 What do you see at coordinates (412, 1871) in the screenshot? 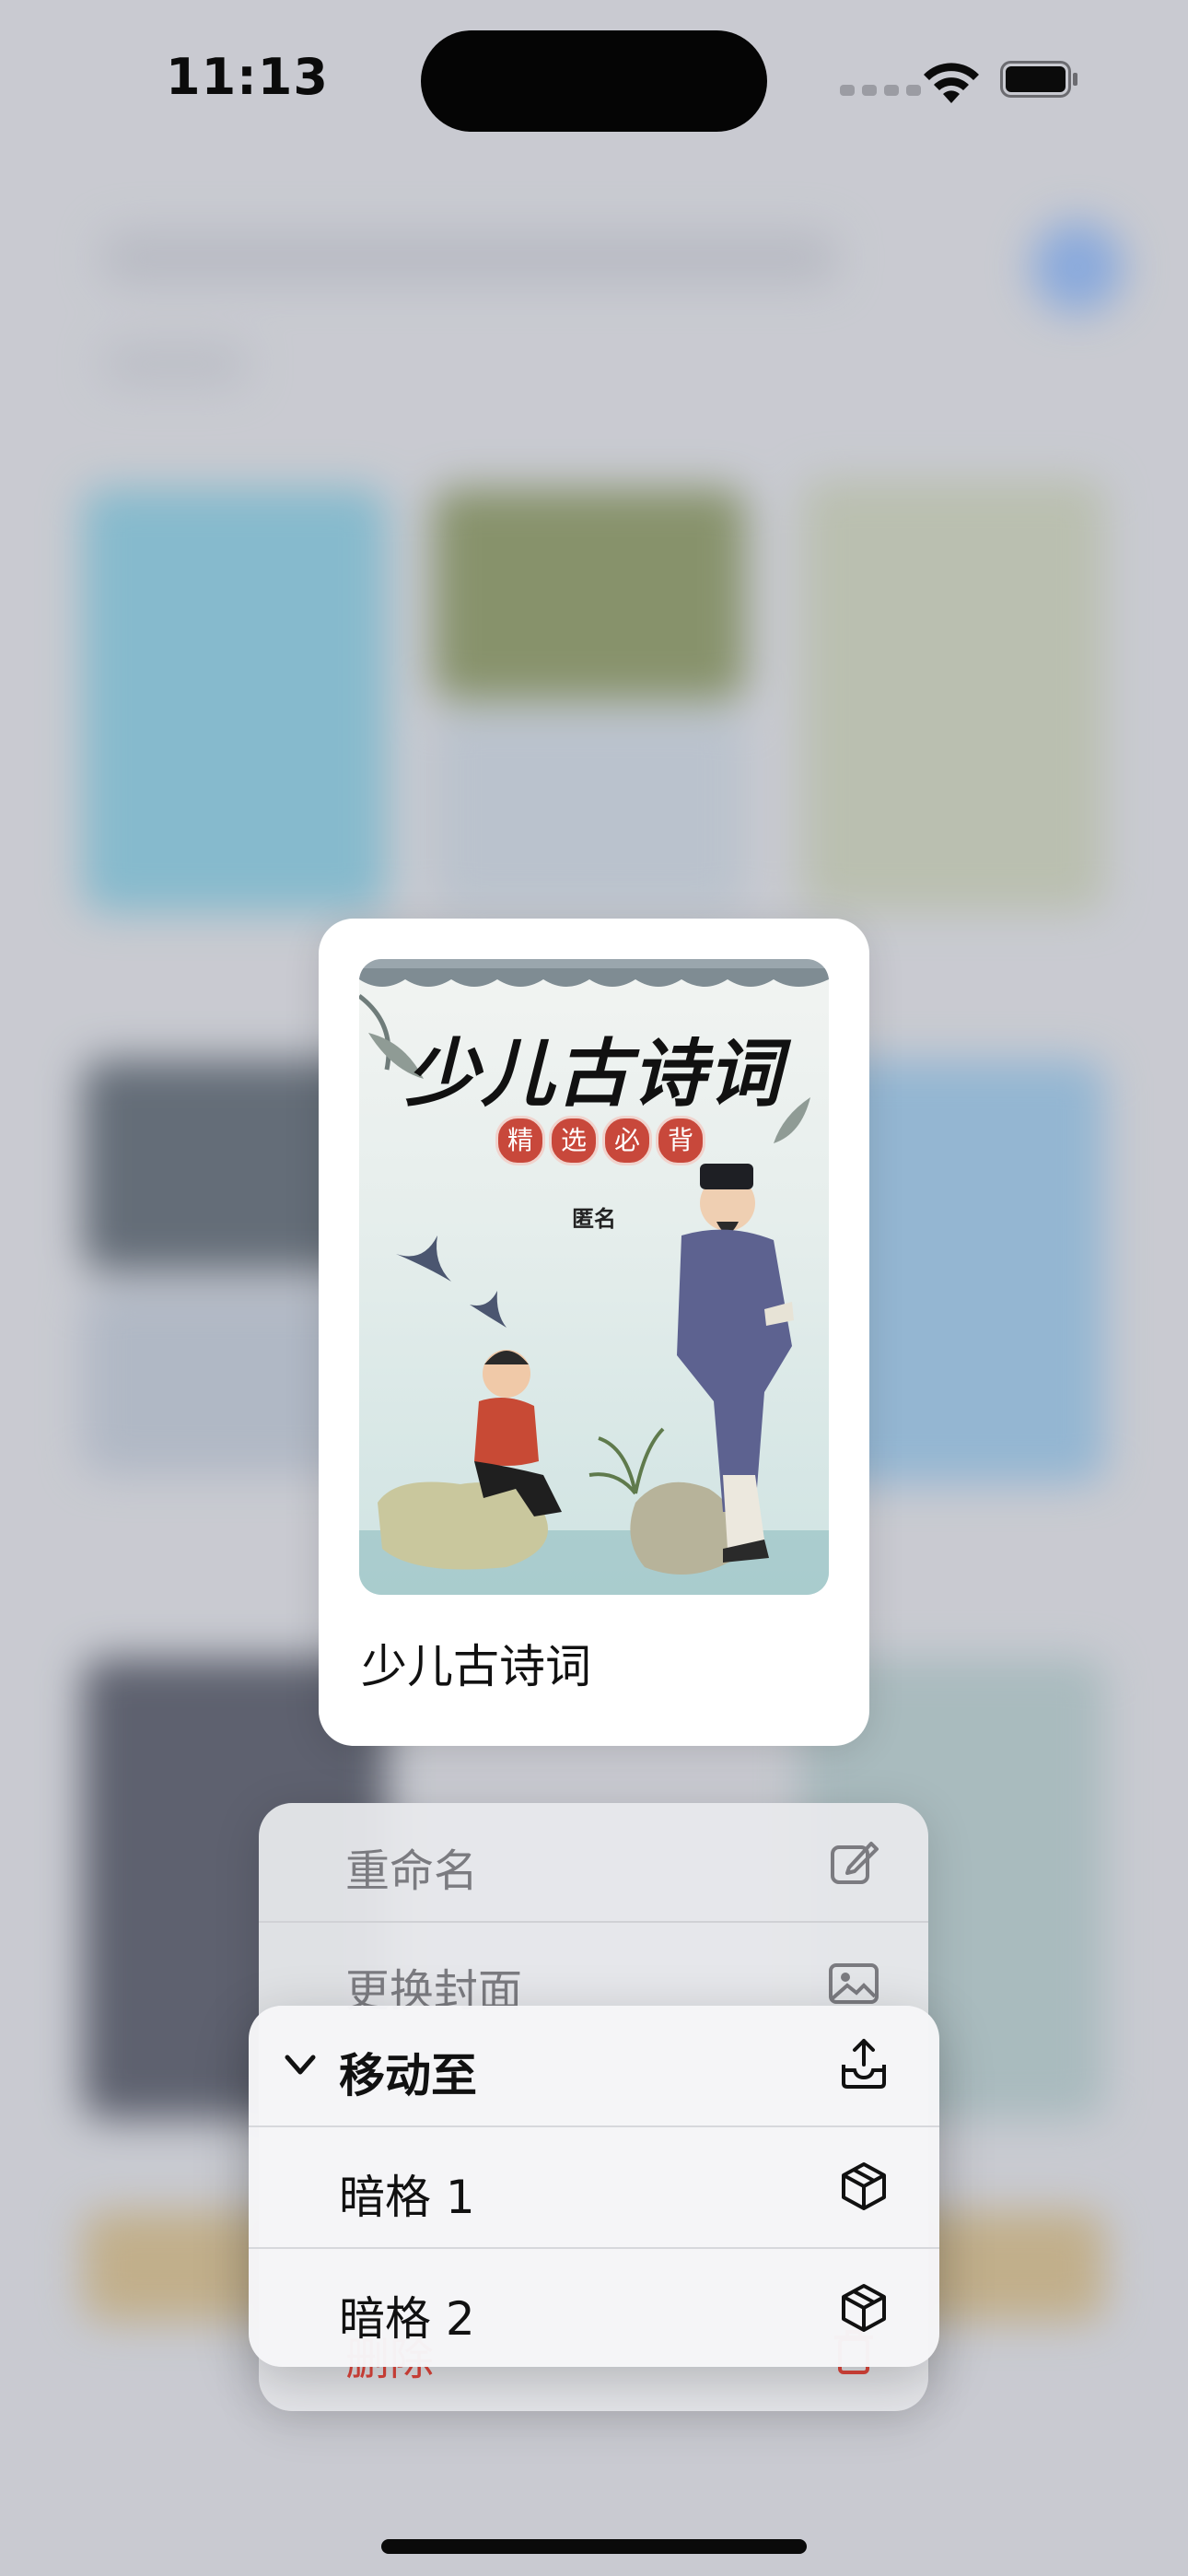
I see `menu-item-label: 重命名` at bounding box center [412, 1871].